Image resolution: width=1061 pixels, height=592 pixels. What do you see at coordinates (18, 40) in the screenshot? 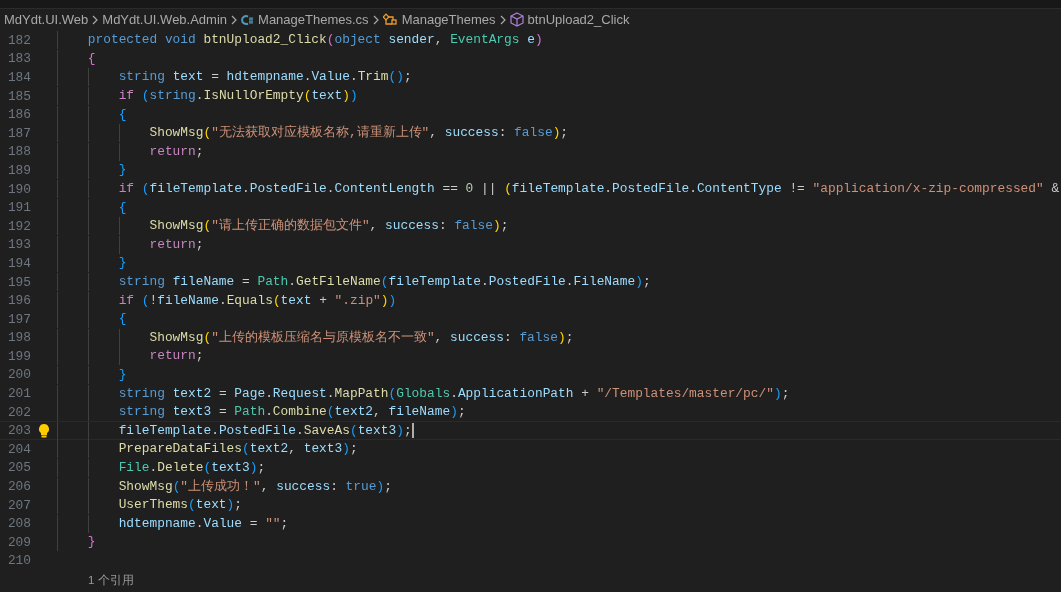
I see `line-number: 182` at bounding box center [18, 40].